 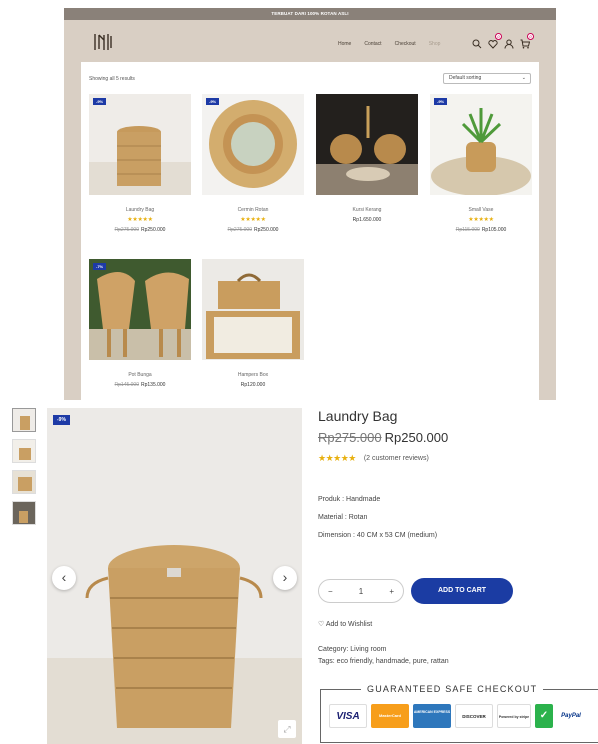 I want to click on prev-image-button: ‹, so click(x=64, y=578).